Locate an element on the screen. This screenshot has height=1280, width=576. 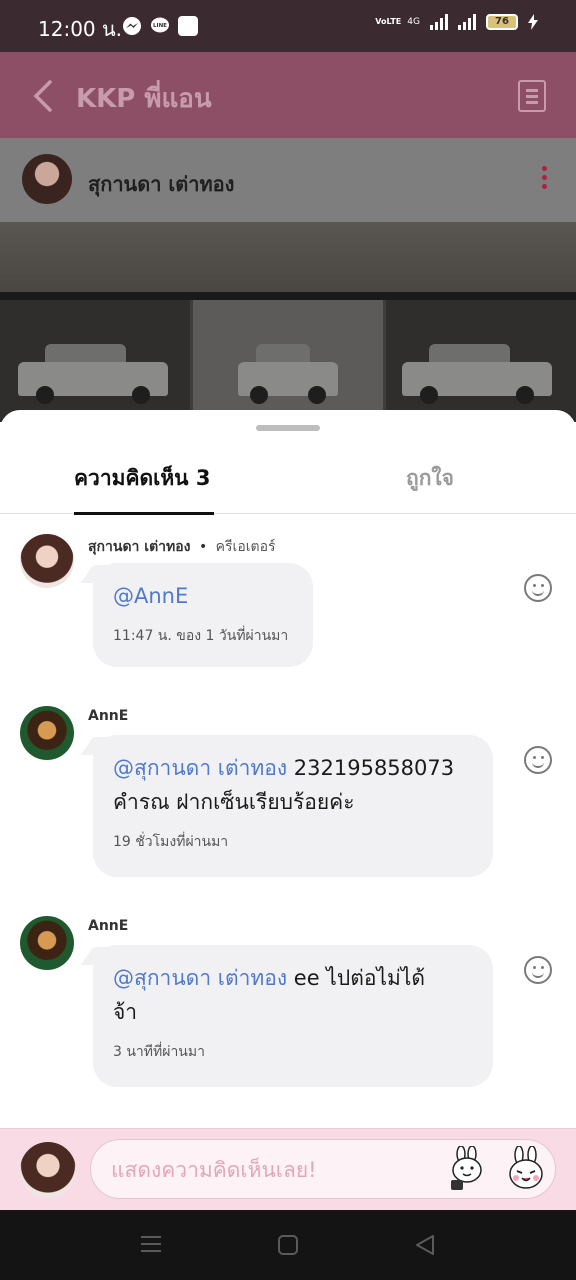
charging-icon is located at coordinates (533, 22).